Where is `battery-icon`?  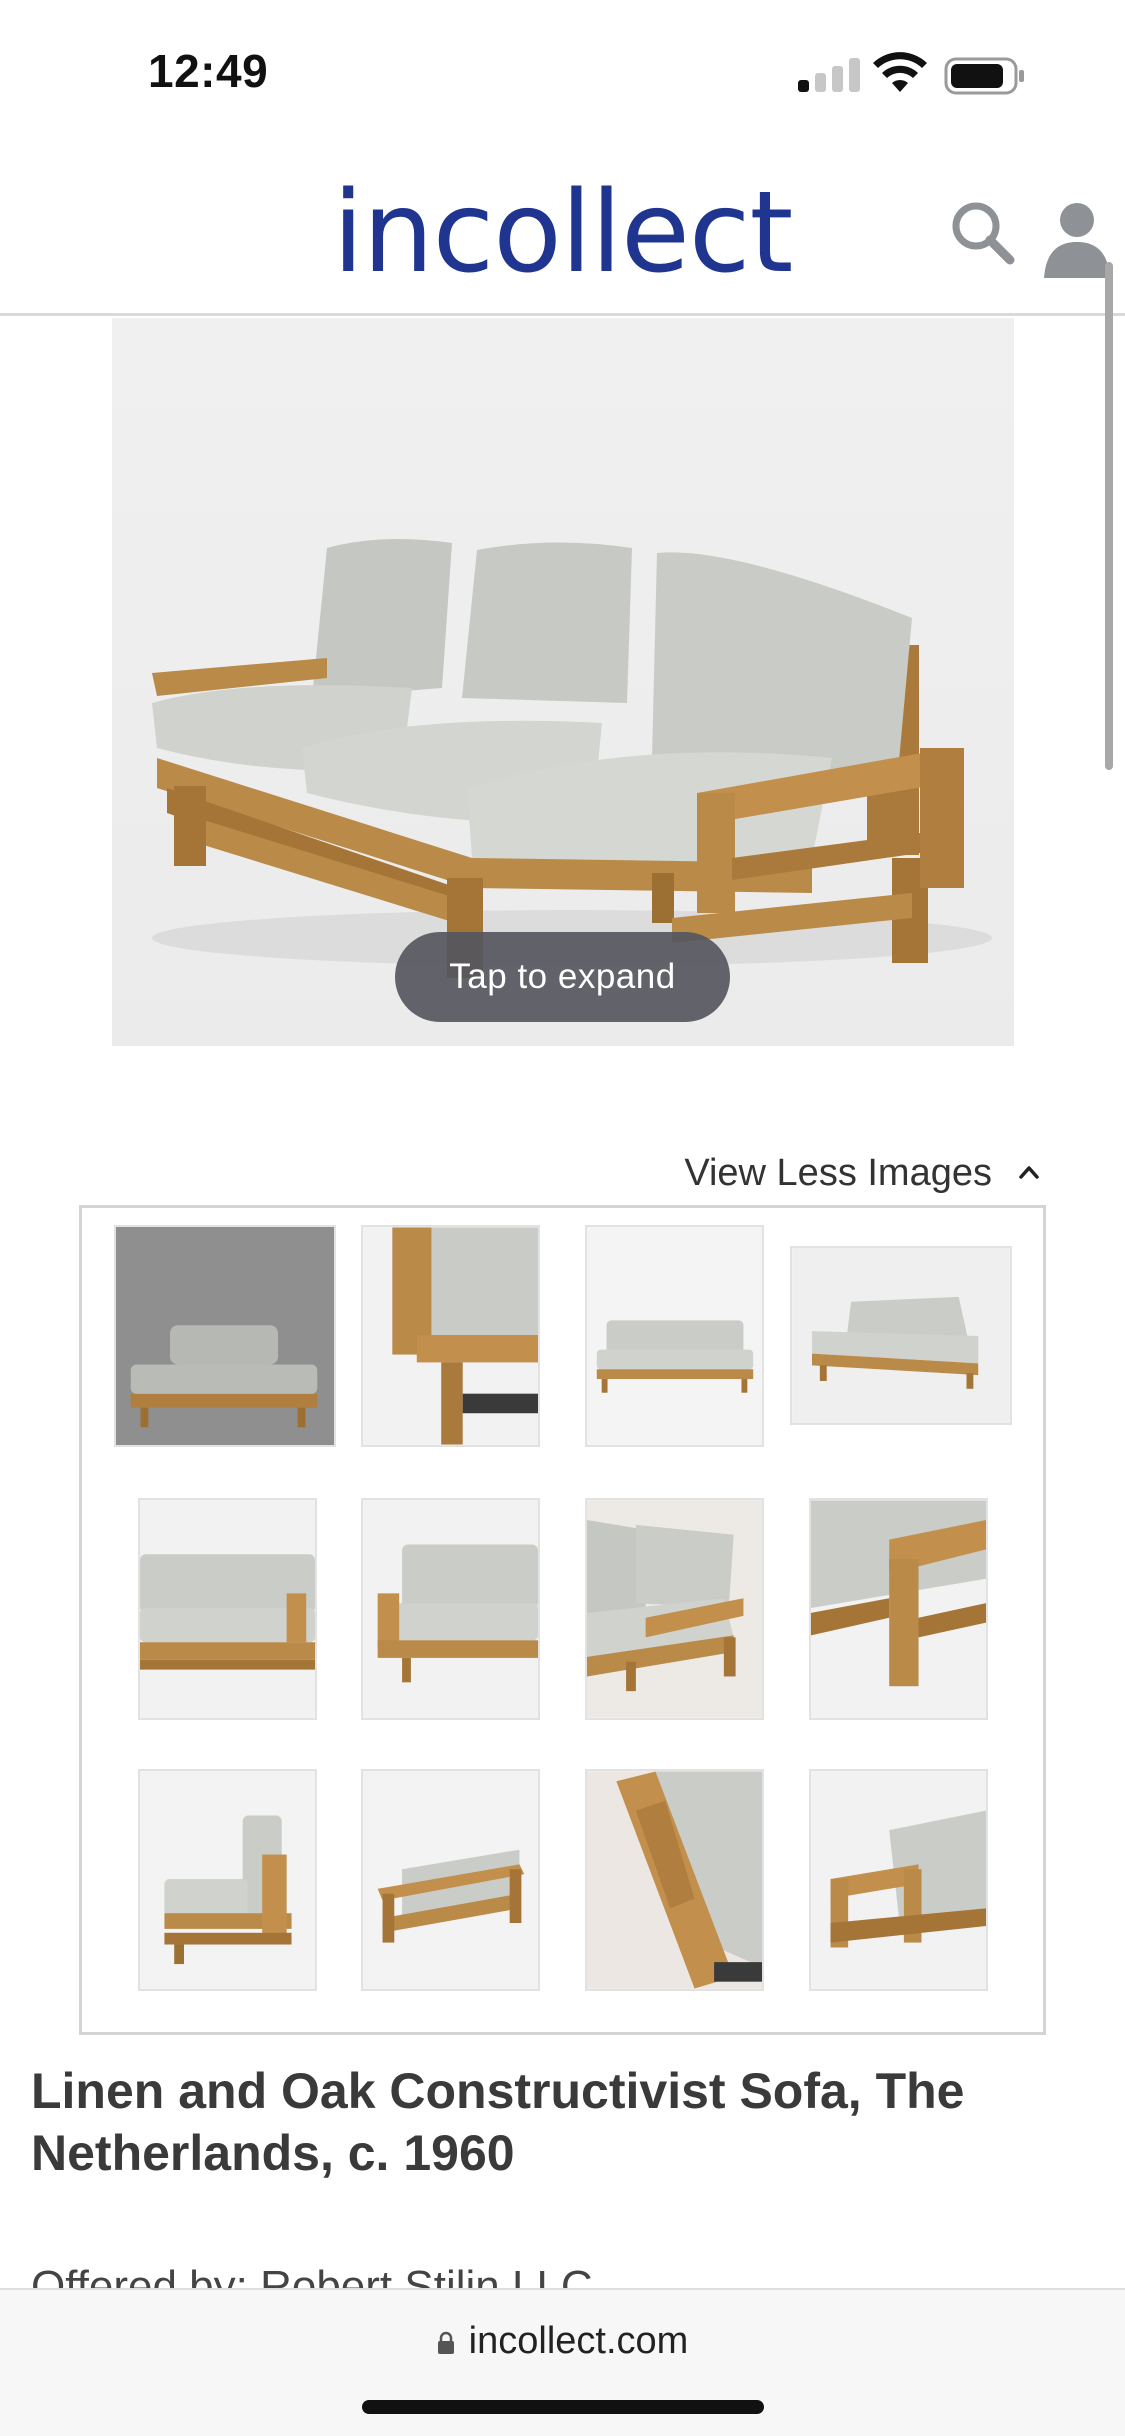 battery-icon is located at coordinates (984, 76).